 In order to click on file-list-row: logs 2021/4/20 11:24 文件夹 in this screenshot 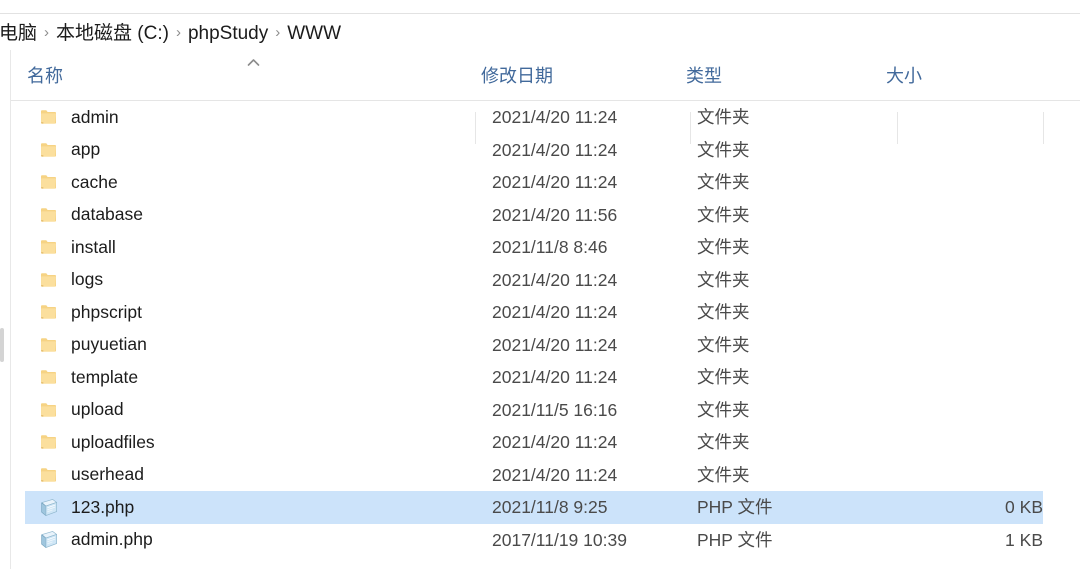, I will do `click(545, 280)`.